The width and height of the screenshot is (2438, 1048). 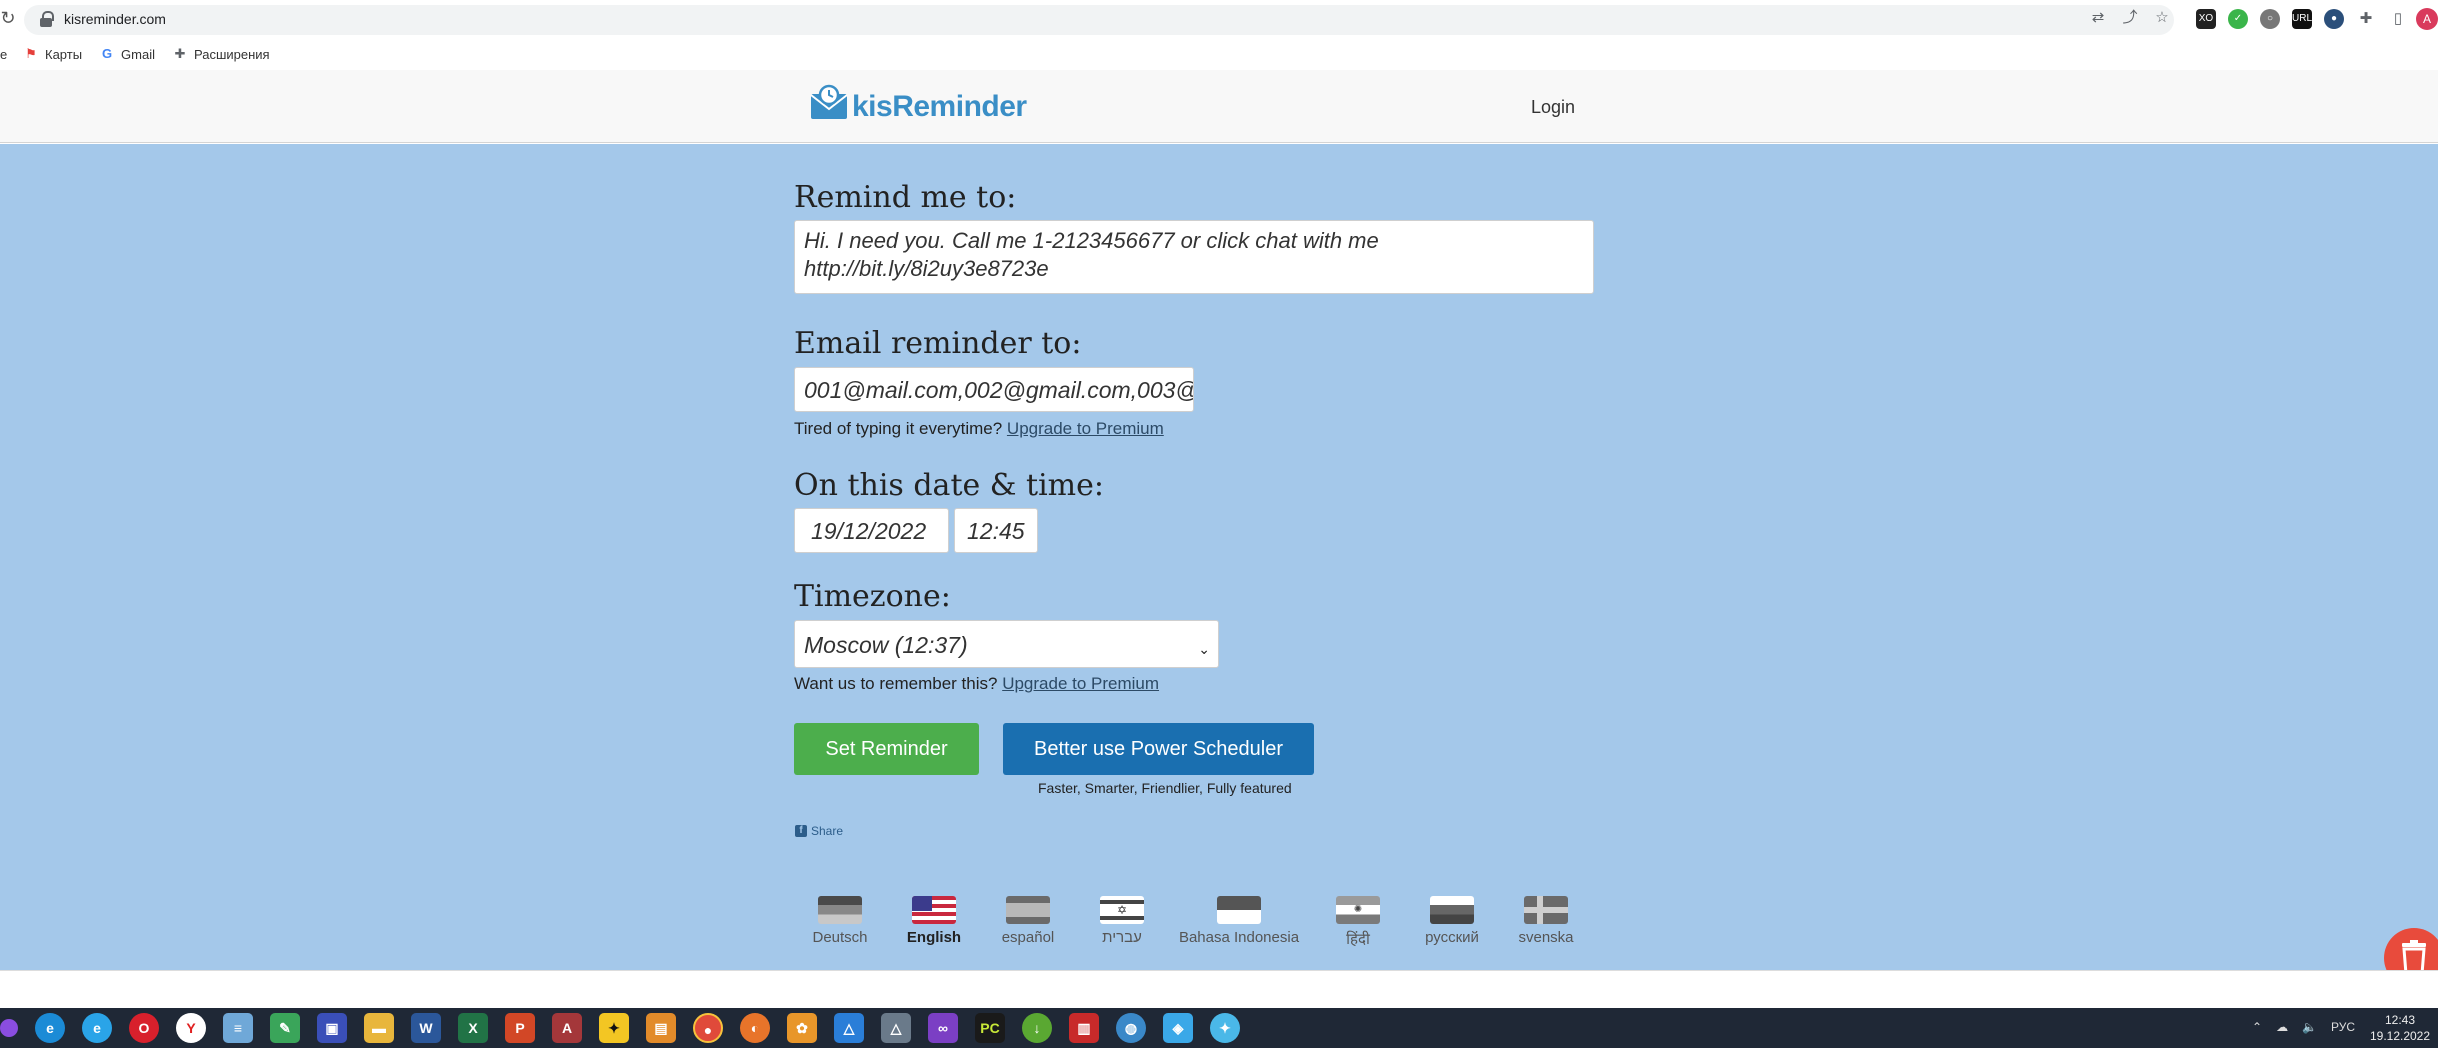 What do you see at coordinates (1219, 54) in the screenshot?
I see `bookmarks-bar: е ⚑ Карты G Gmail ✚ Расширения` at bounding box center [1219, 54].